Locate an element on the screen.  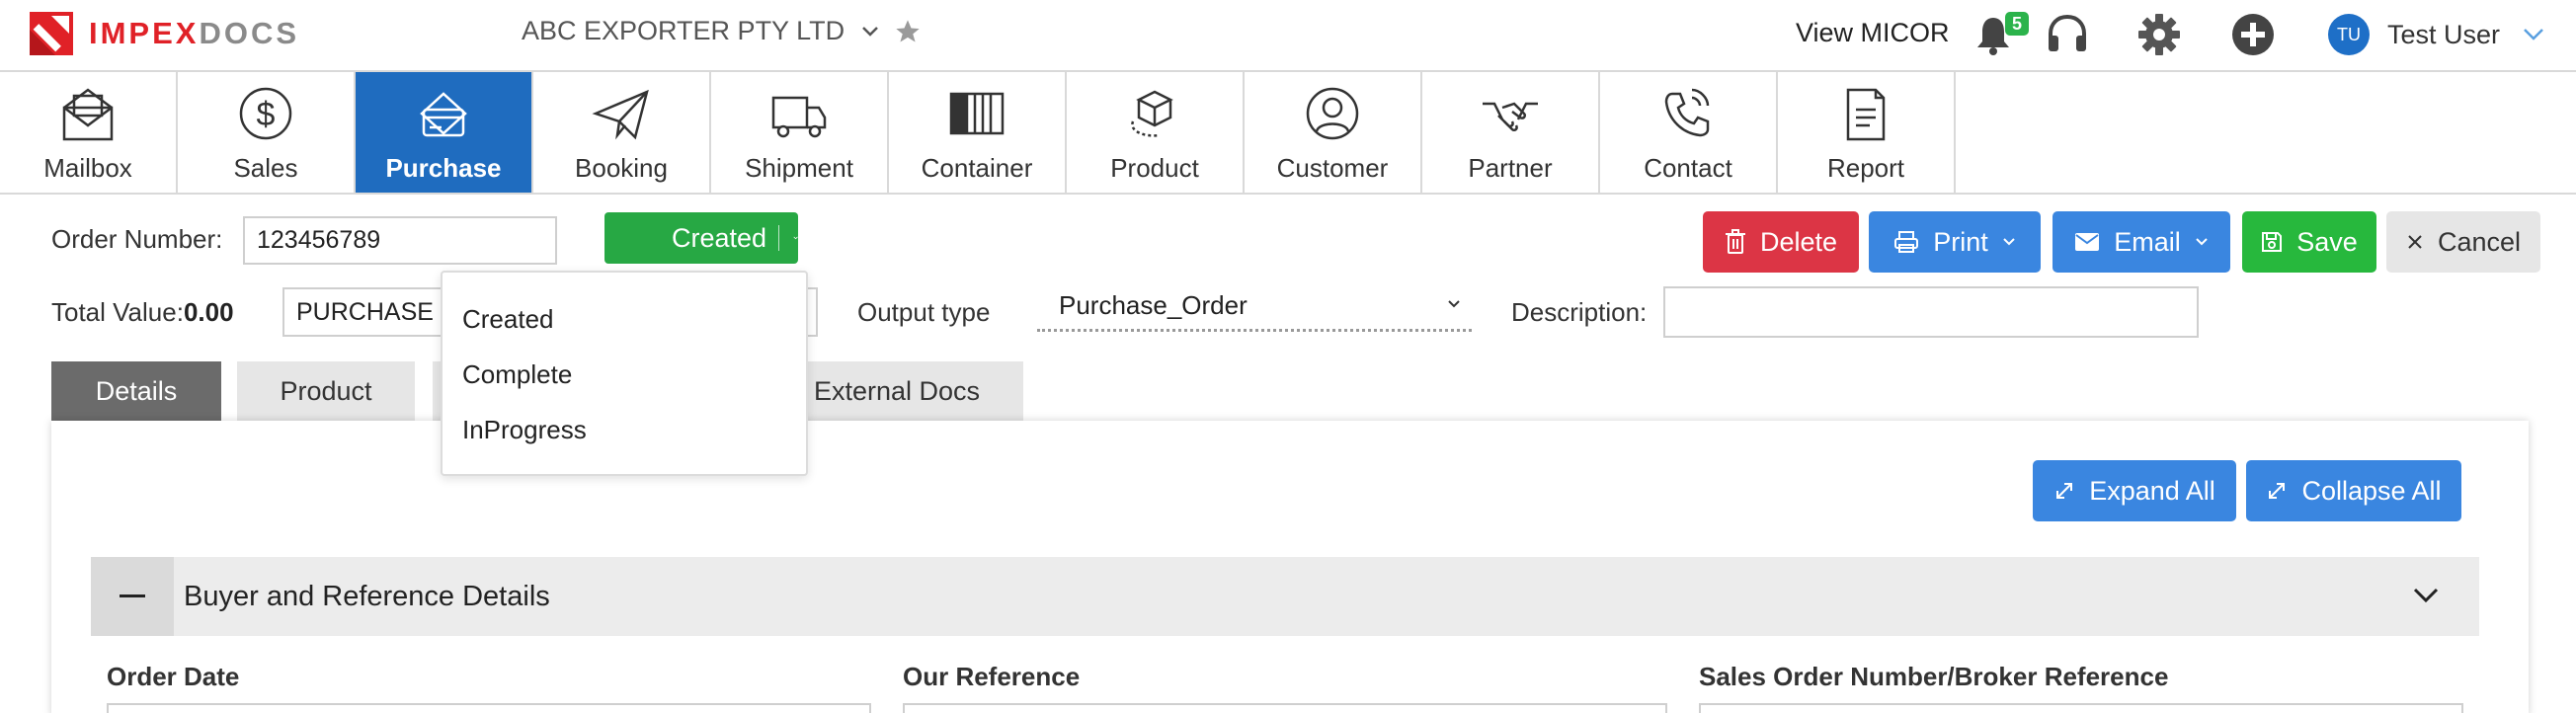
phone-icon is located at coordinates (1687, 112).